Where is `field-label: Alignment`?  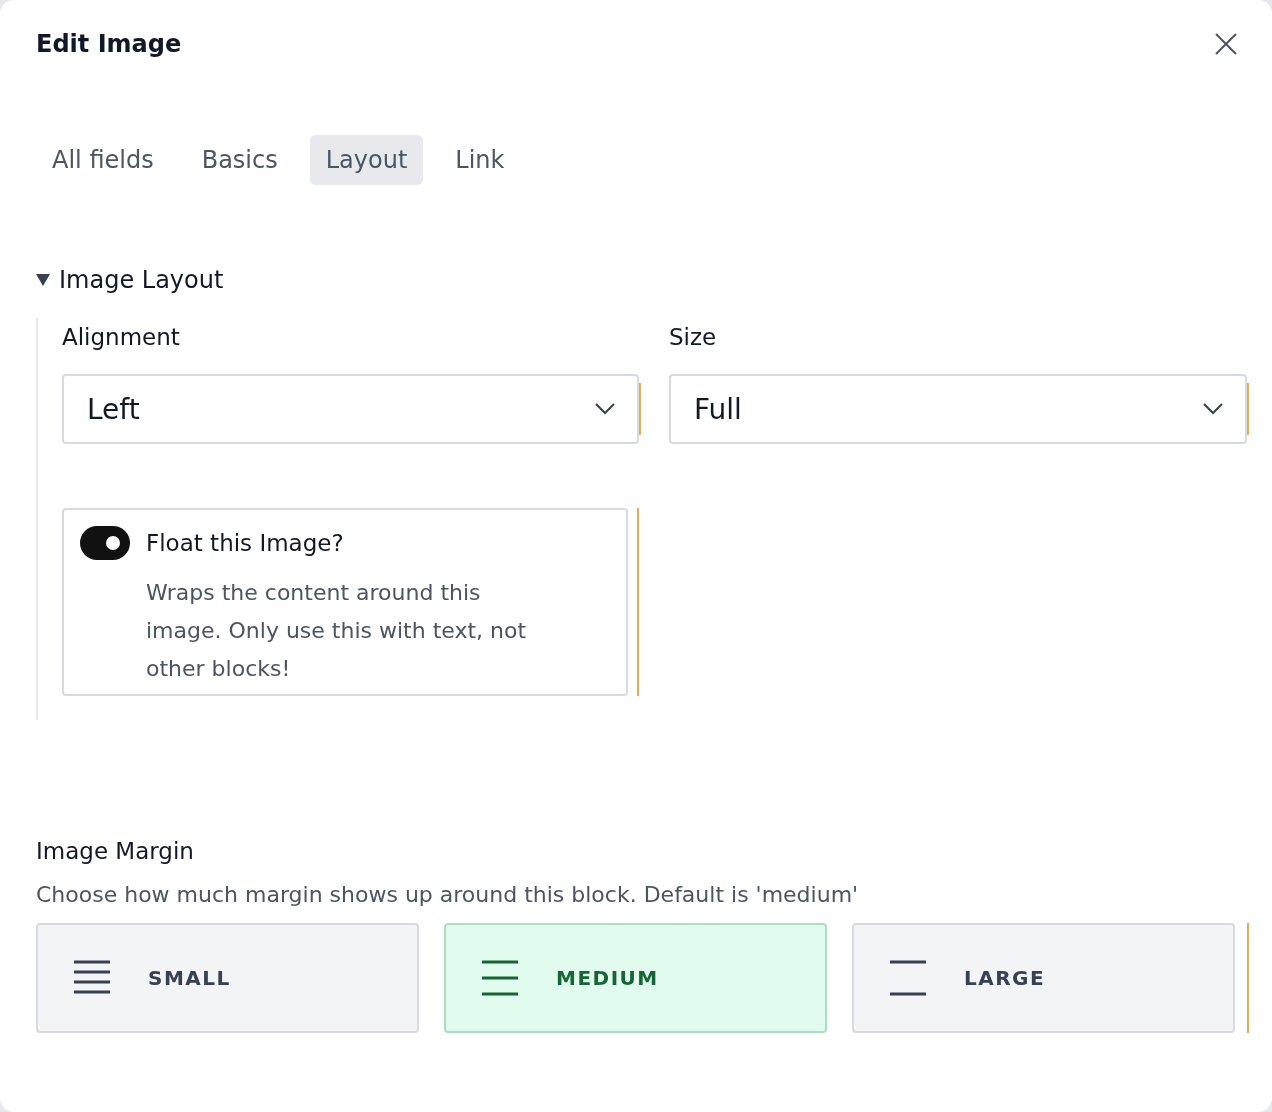
field-label: Alignment is located at coordinates (121, 338).